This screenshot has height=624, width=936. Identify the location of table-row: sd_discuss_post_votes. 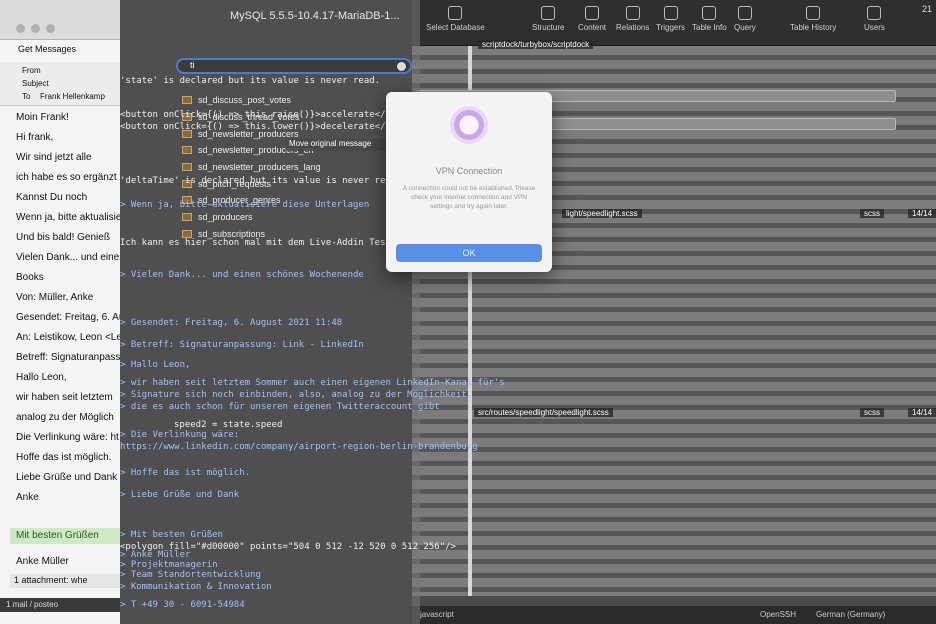
(292, 100).